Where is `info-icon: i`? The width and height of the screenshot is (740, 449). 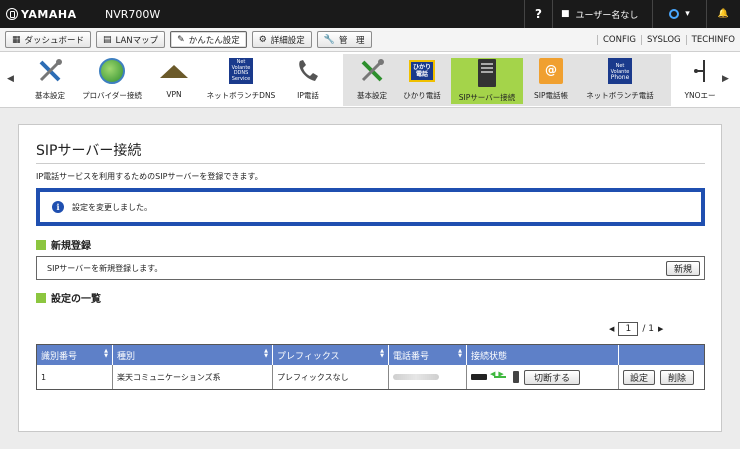
info-icon: i is located at coordinates (58, 207).